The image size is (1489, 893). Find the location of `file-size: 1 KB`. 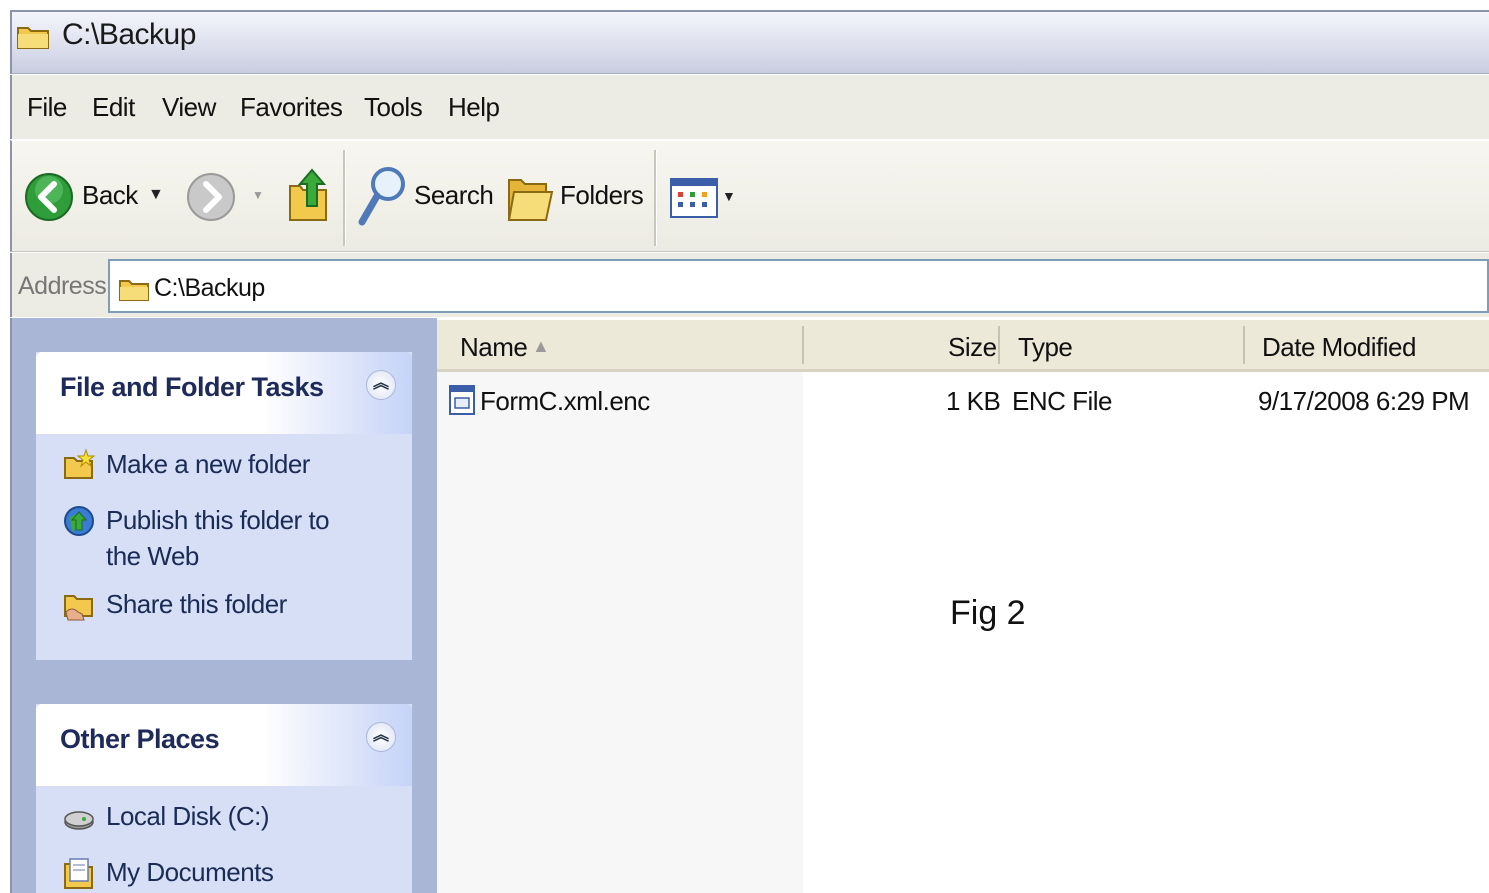

file-size: 1 KB is located at coordinates (973, 401).